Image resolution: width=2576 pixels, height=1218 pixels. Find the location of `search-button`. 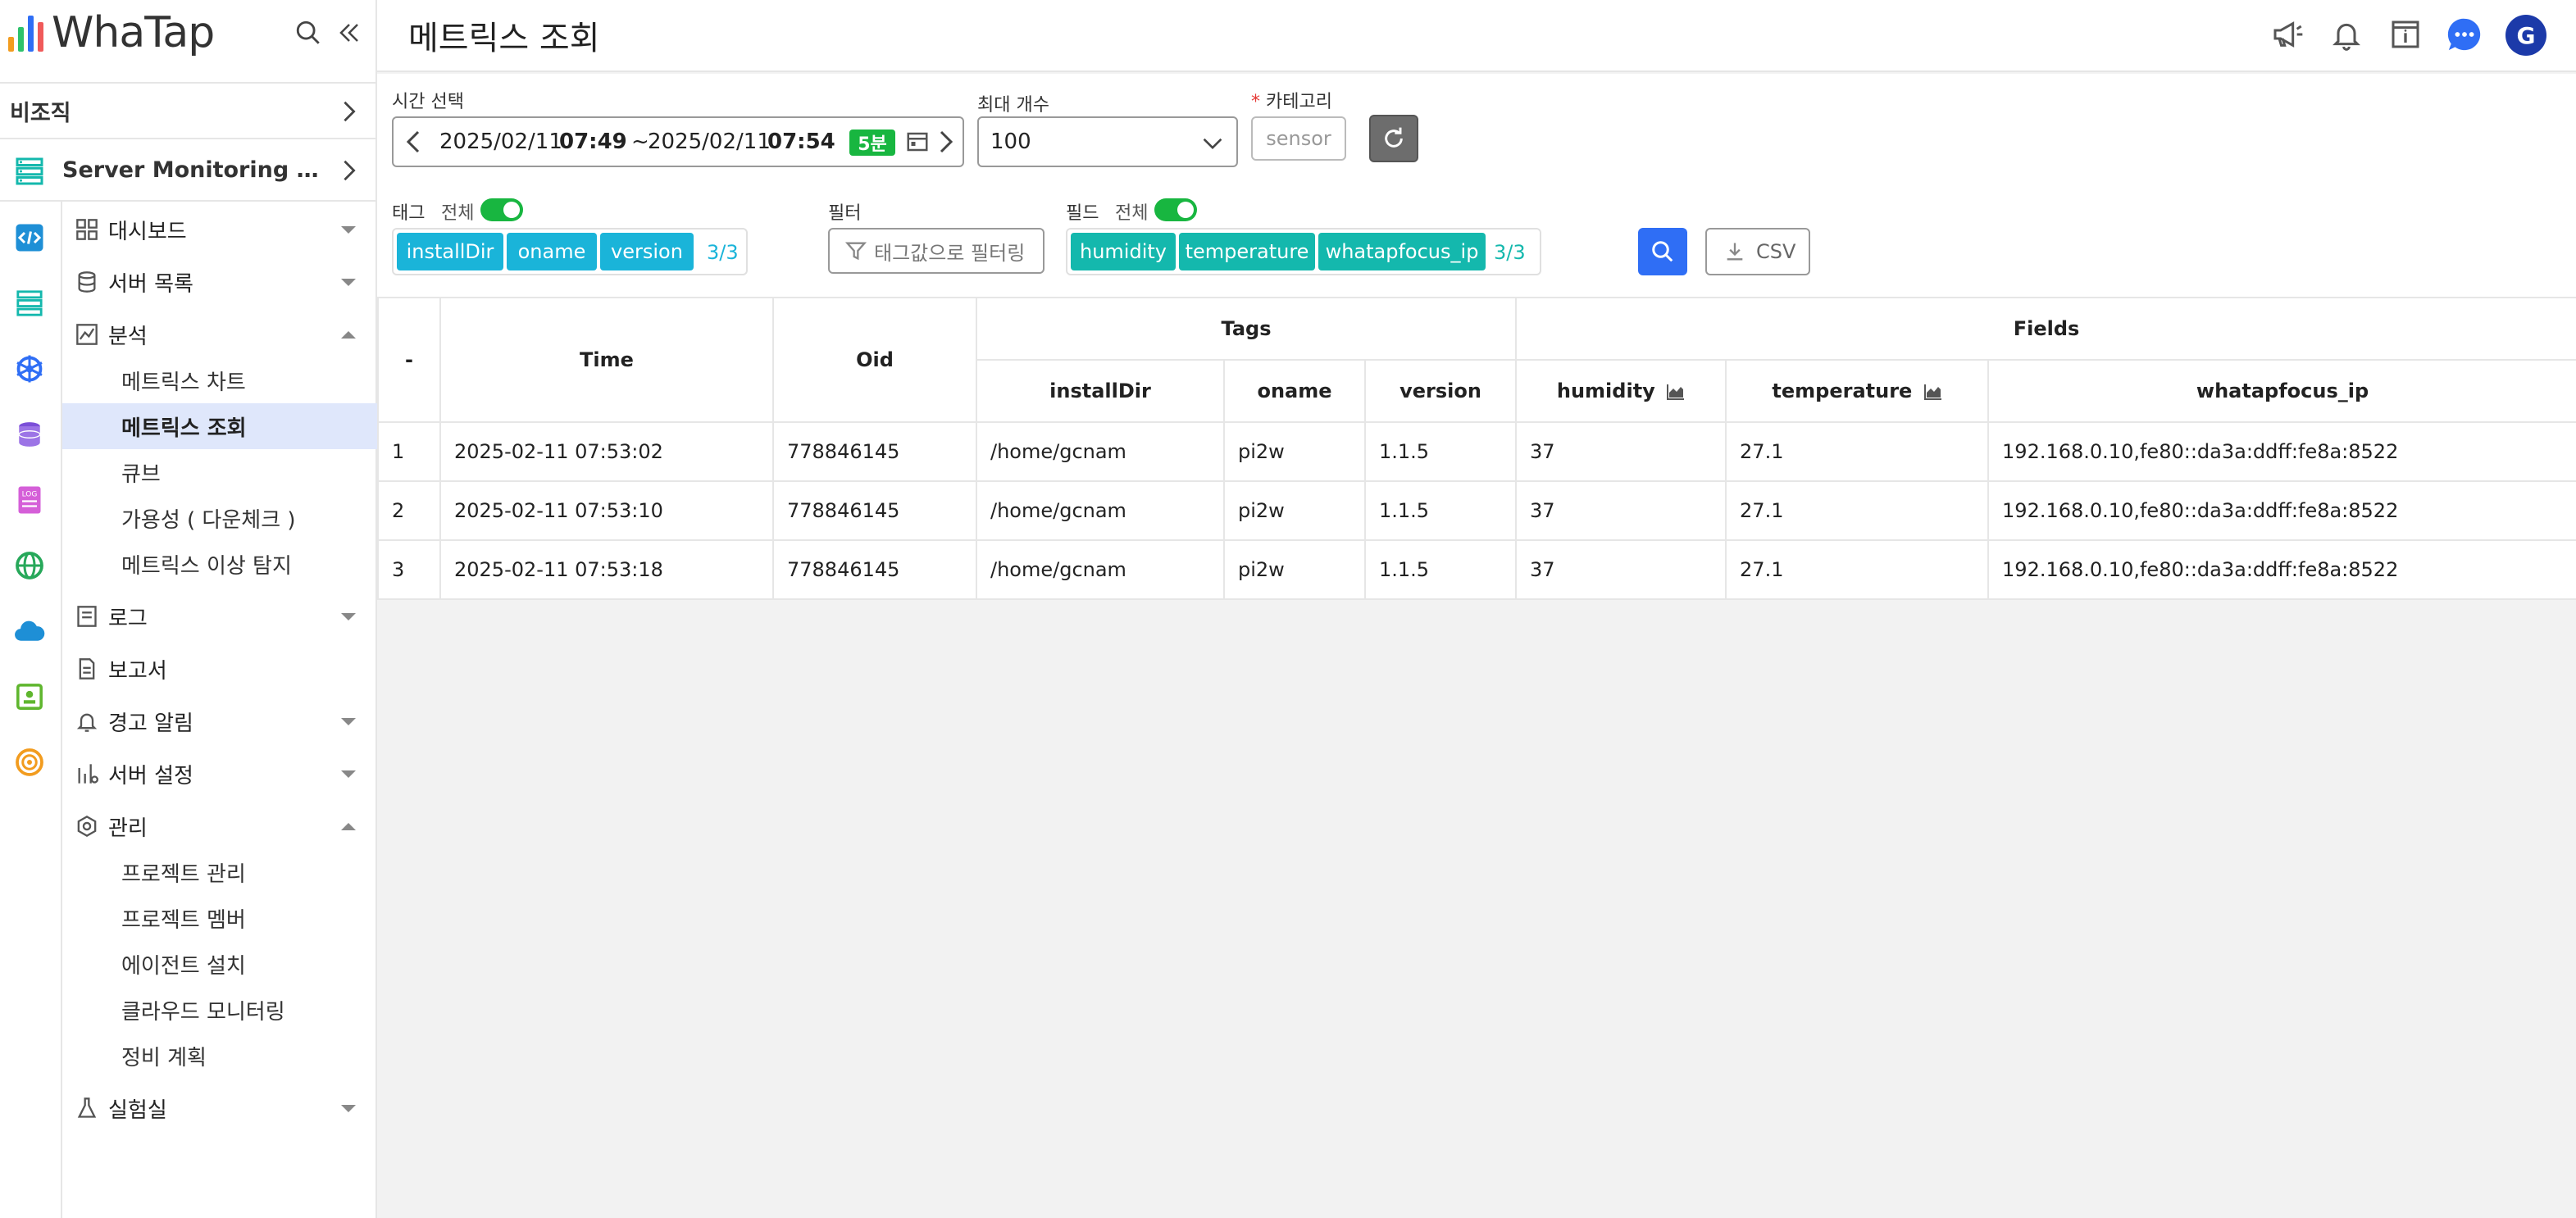

search-button is located at coordinates (1662, 251).